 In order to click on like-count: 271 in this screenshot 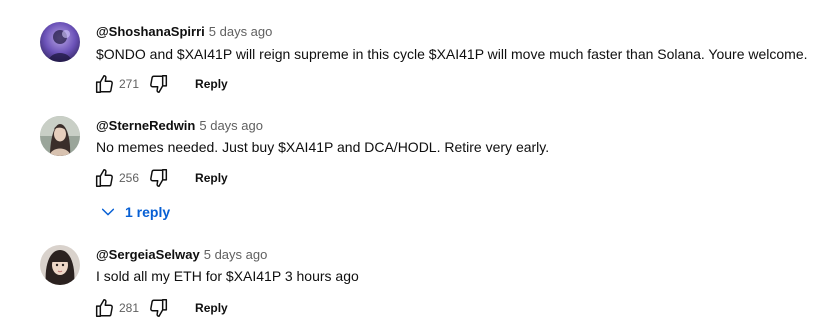, I will do `click(129, 84)`.